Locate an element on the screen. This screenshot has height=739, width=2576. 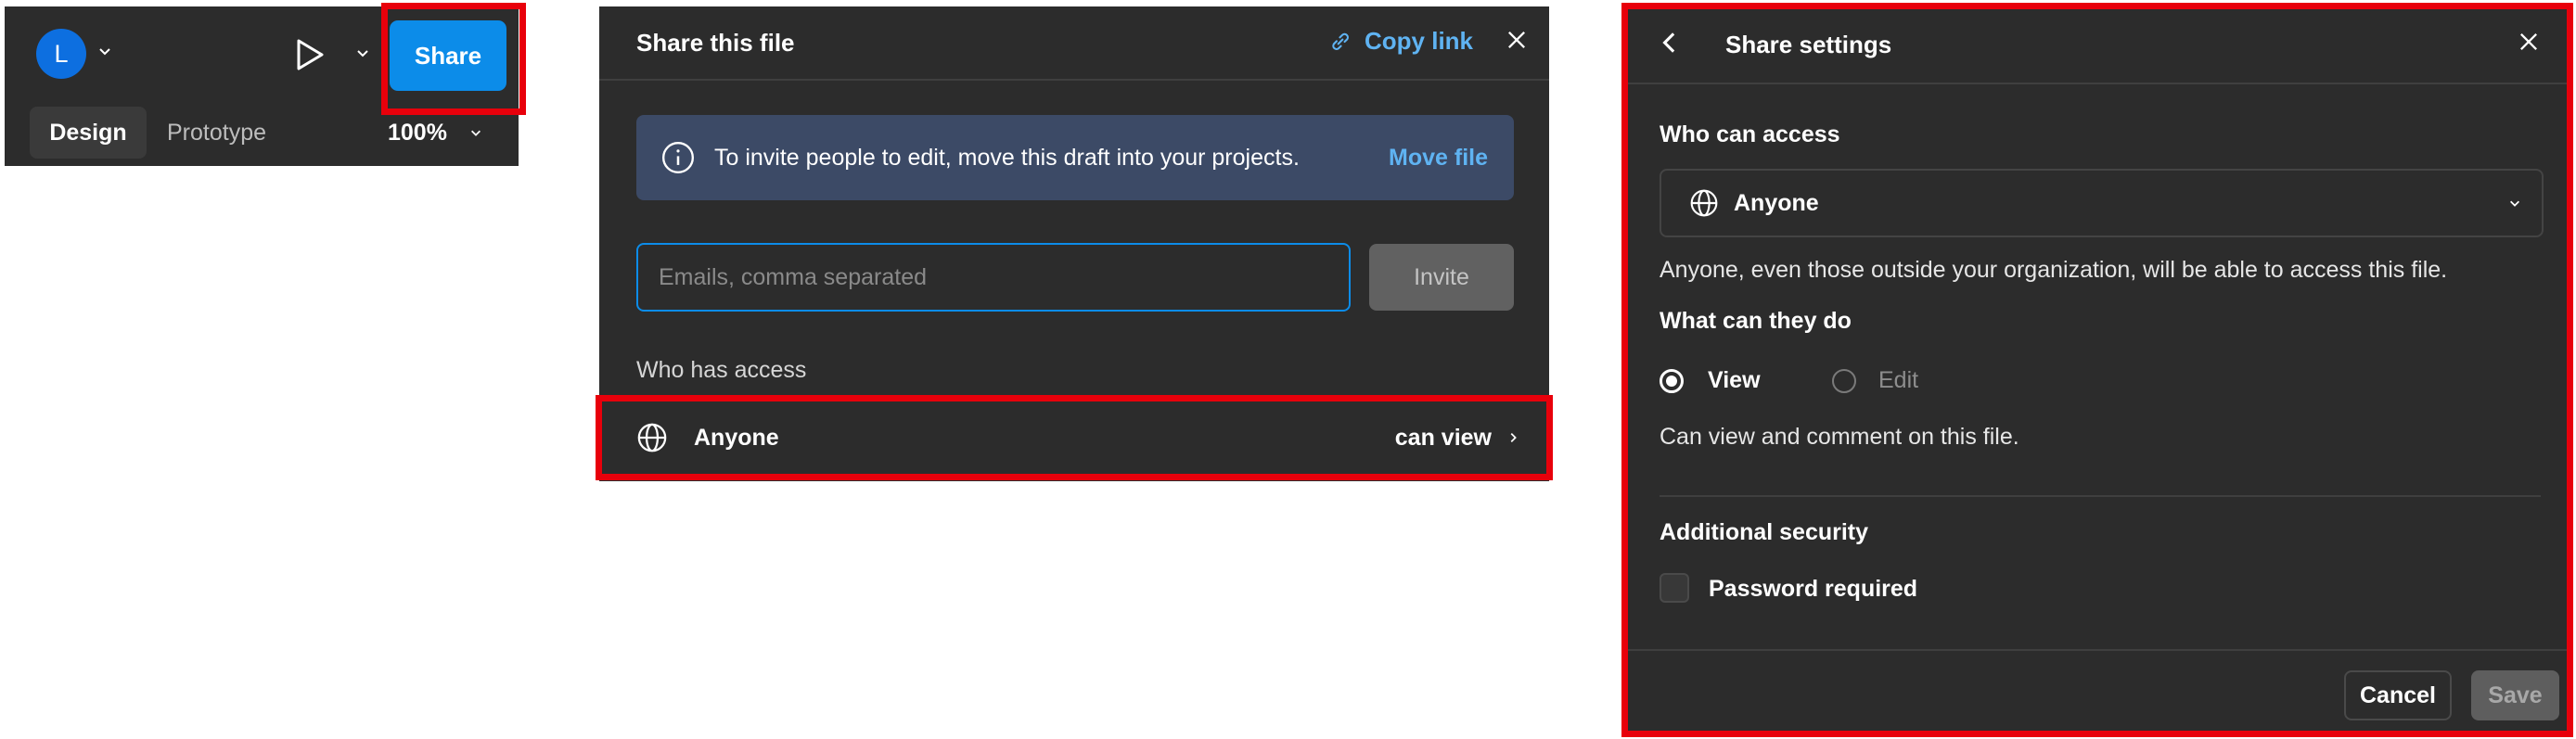
who-can-access-label: Who can access is located at coordinates (1750, 134).